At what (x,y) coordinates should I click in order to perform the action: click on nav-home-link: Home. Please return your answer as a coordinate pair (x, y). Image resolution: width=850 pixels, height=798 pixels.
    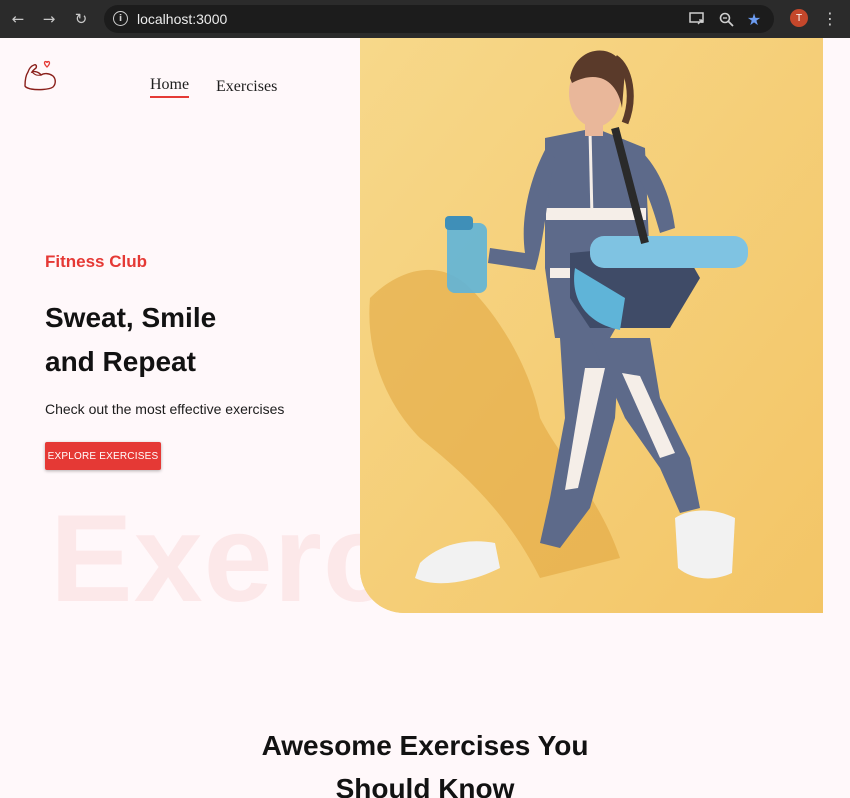
    Looking at the image, I should click on (170, 87).